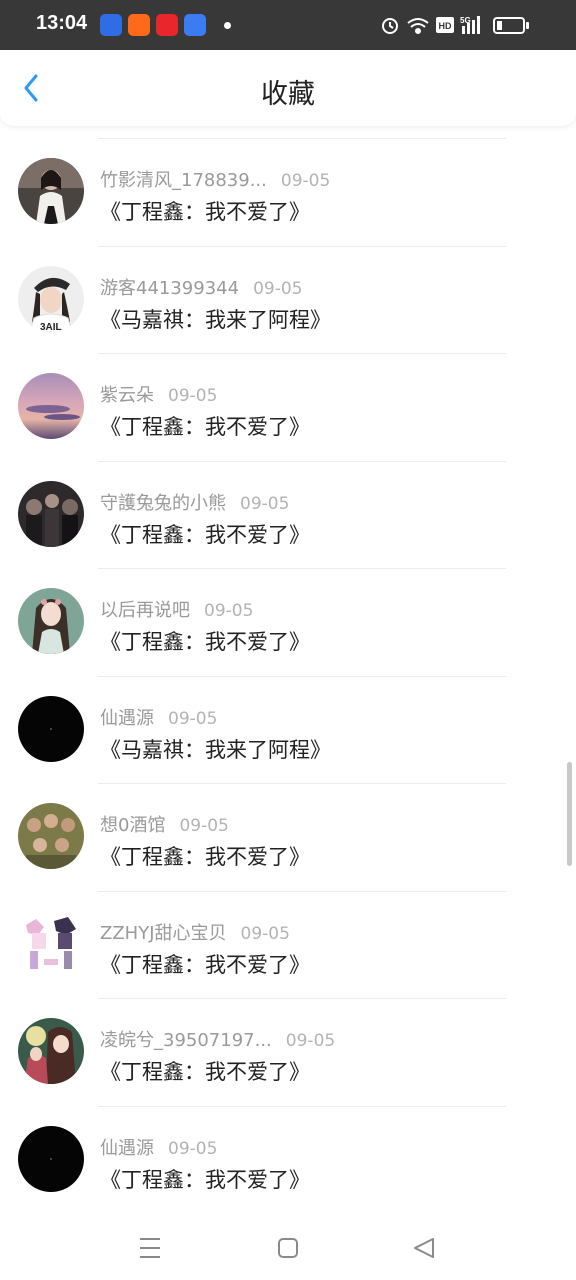 This screenshot has width=576, height=1280. I want to click on menu-button, so click(150, 1248).